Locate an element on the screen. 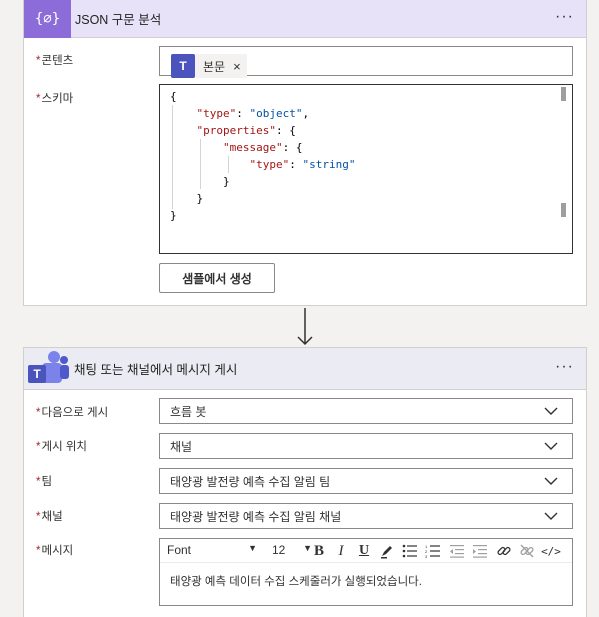  unlink-icon is located at coordinates (527, 551).